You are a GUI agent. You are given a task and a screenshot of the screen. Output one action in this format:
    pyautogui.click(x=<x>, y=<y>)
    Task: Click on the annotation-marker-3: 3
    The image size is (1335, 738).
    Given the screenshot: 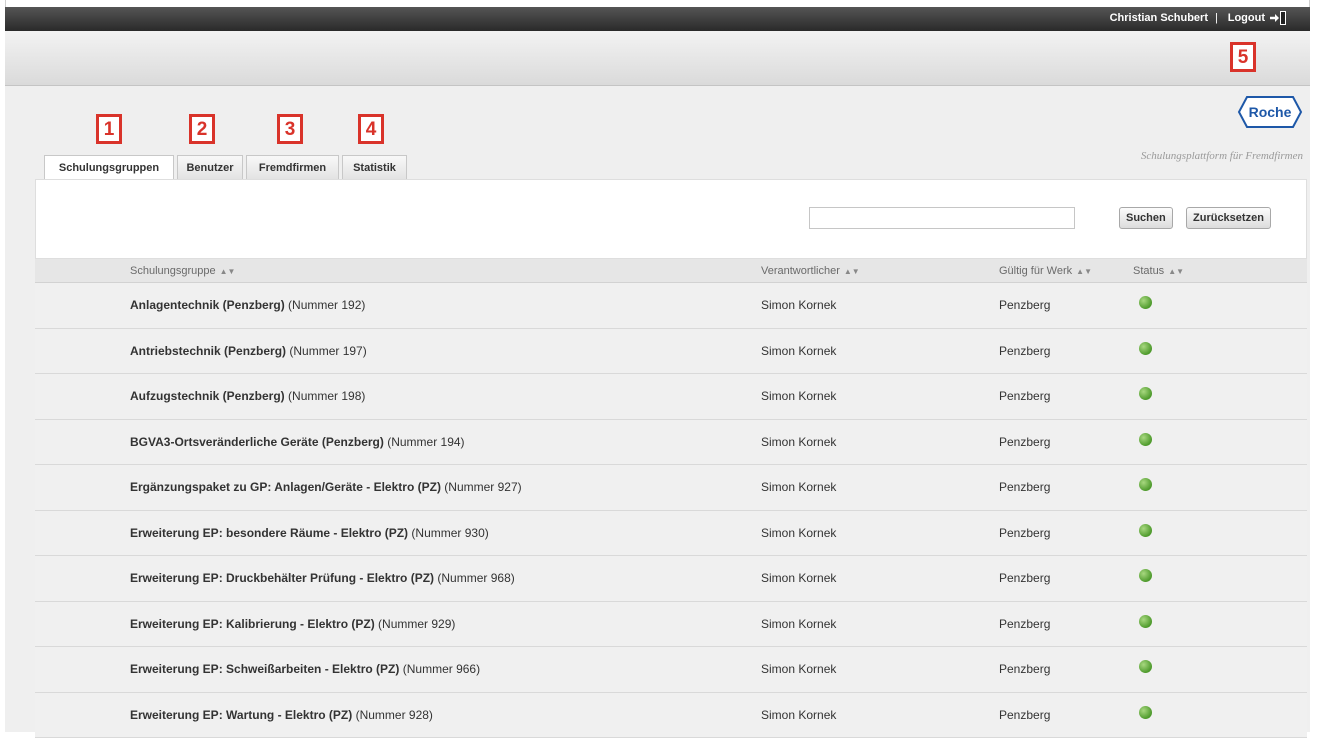 What is the action you would take?
    pyautogui.click(x=290, y=129)
    